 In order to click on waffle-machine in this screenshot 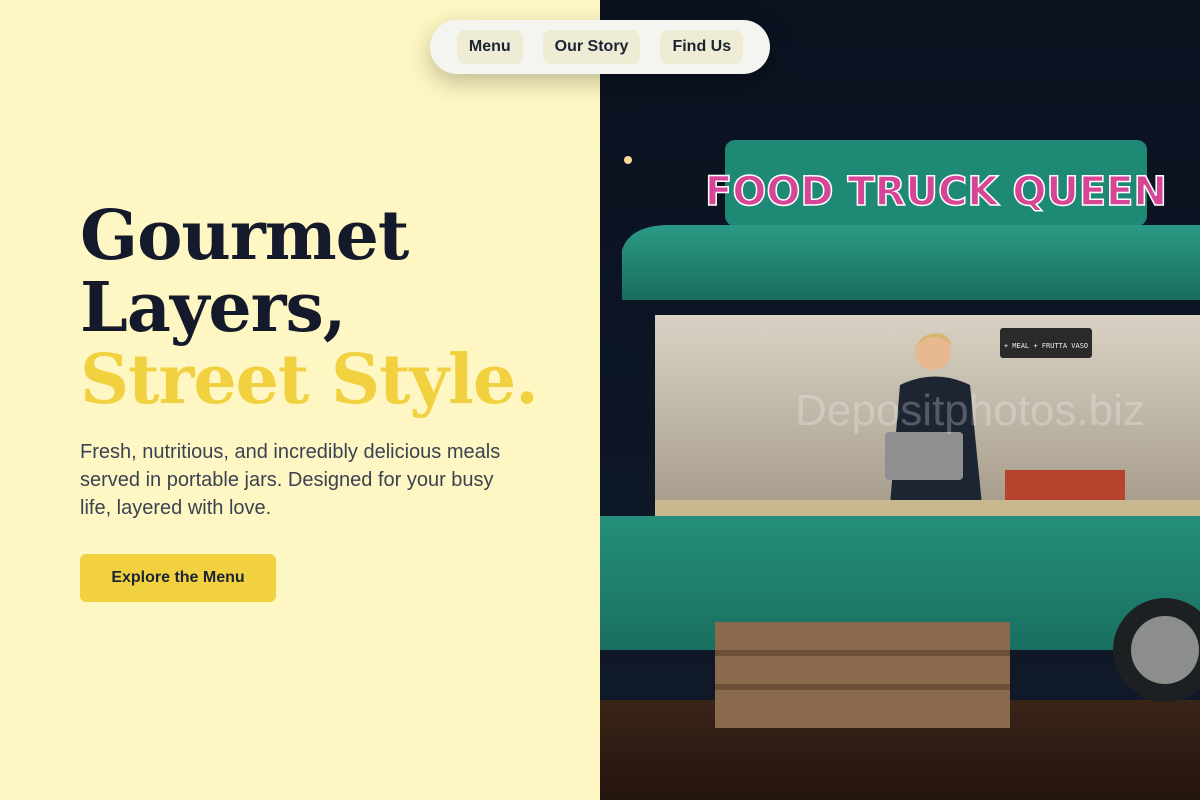, I will do `click(924, 456)`.